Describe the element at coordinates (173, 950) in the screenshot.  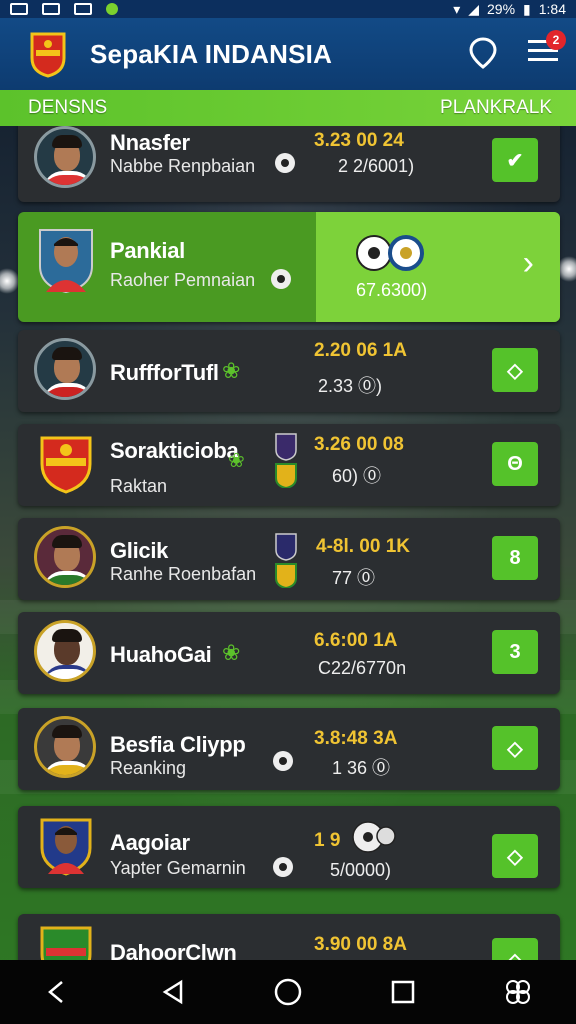
I see `player-name: DahoorClwn` at that location.